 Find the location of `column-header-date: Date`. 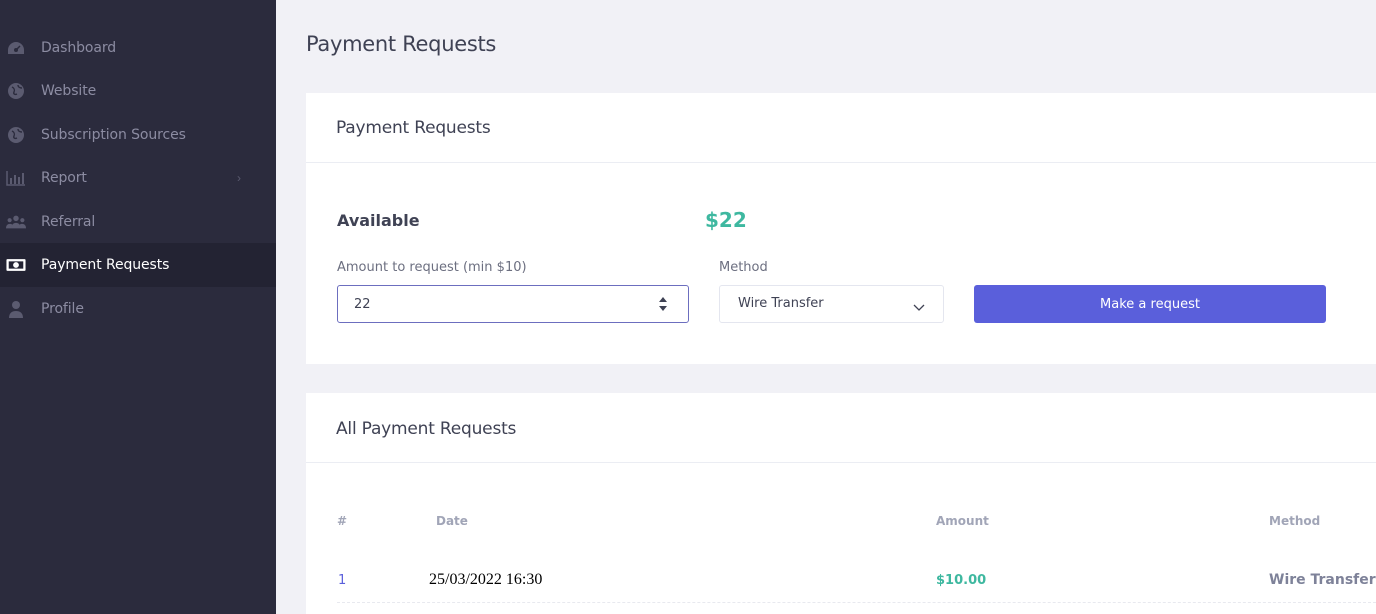

column-header-date: Date is located at coordinates (452, 521).